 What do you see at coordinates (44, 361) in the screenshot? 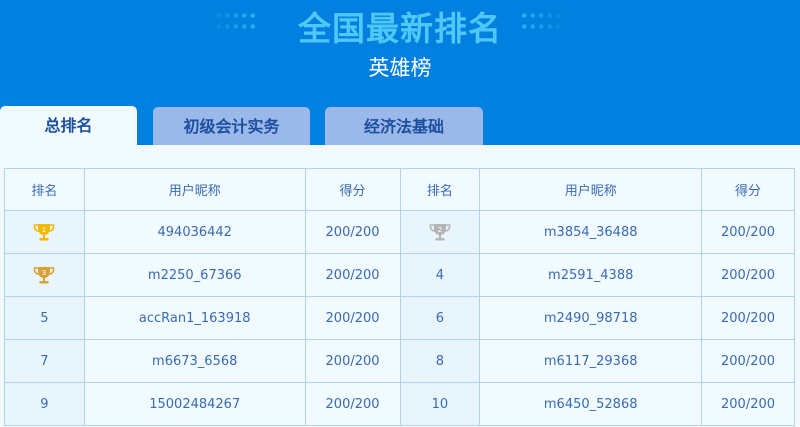
I see `rank-cell: 7` at bounding box center [44, 361].